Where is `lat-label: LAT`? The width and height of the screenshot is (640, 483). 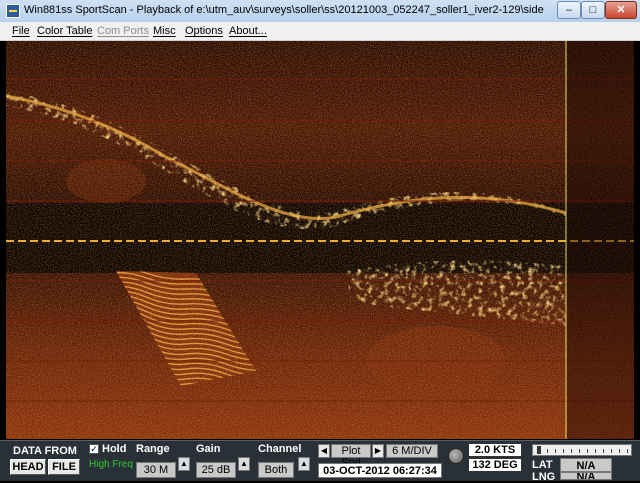 lat-label: LAT is located at coordinates (542, 465).